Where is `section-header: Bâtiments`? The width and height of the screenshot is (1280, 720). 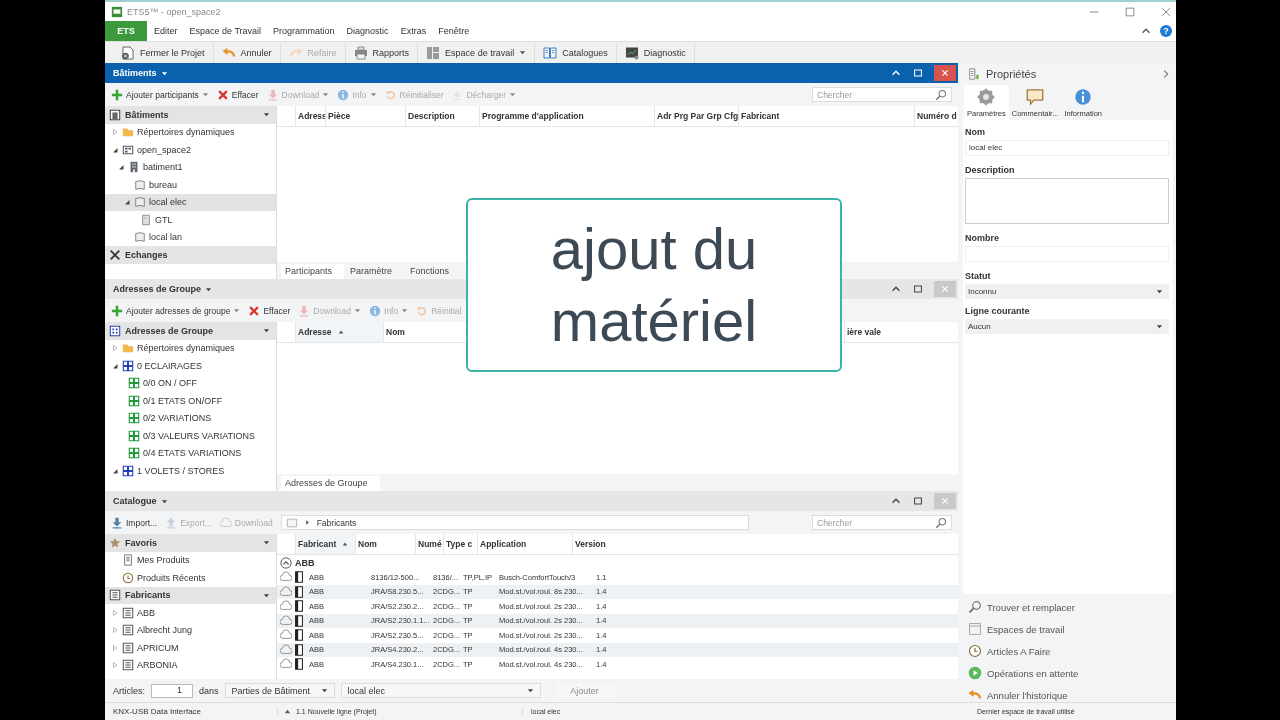
section-header: Bâtiments is located at coordinates (190, 115).